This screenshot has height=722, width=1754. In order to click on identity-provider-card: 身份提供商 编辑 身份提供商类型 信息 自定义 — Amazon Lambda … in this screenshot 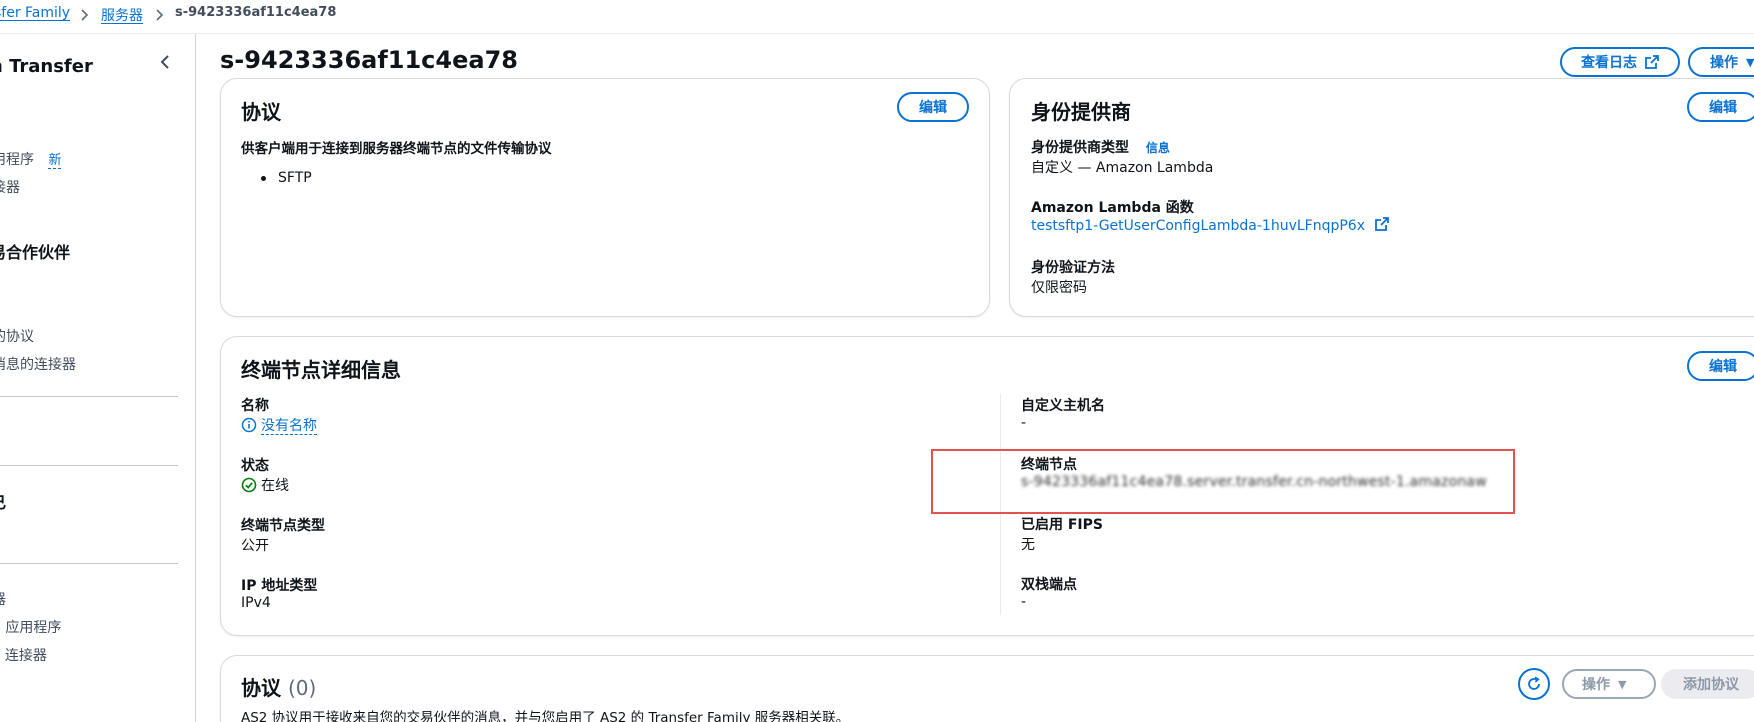, I will do `click(1382, 197)`.